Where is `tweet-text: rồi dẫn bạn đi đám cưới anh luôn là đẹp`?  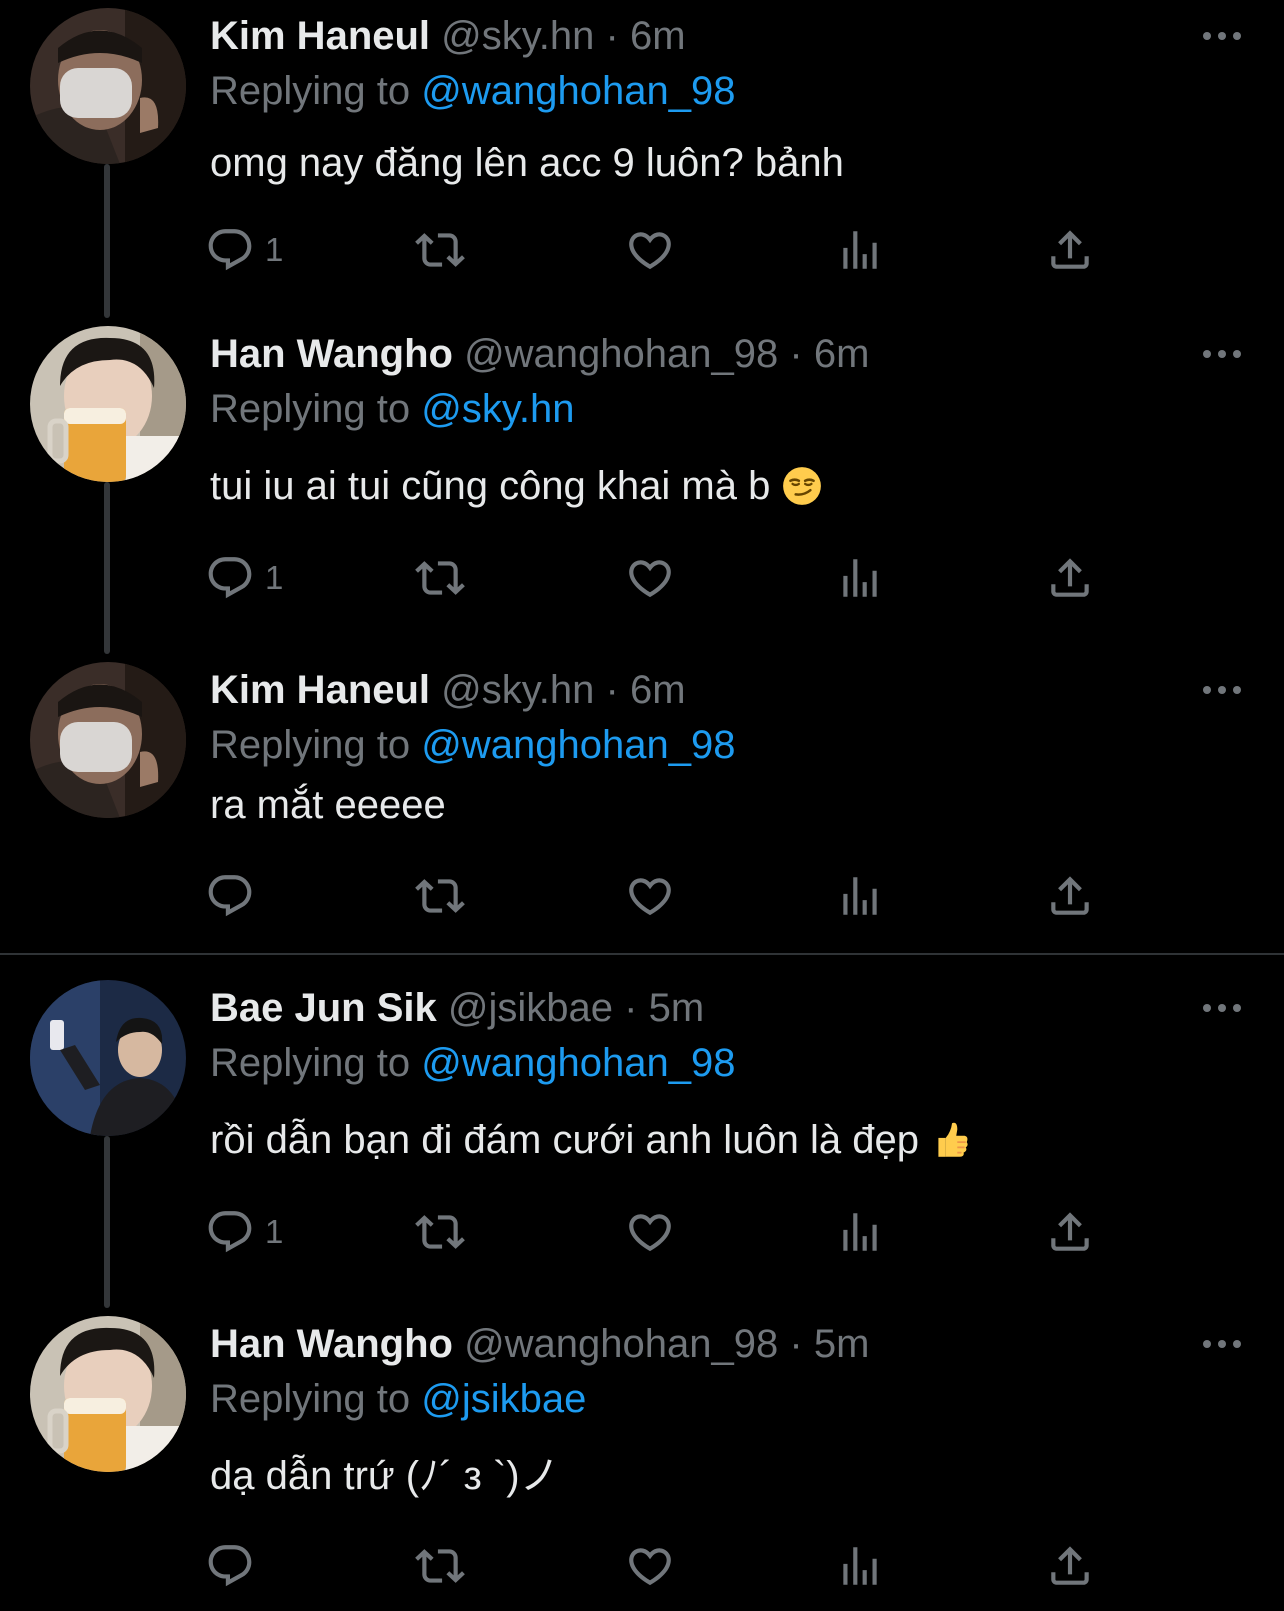
tweet-text: rồi dẫn bạn đi đám cưới anh luôn là đẹp is located at coordinates (591, 1140).